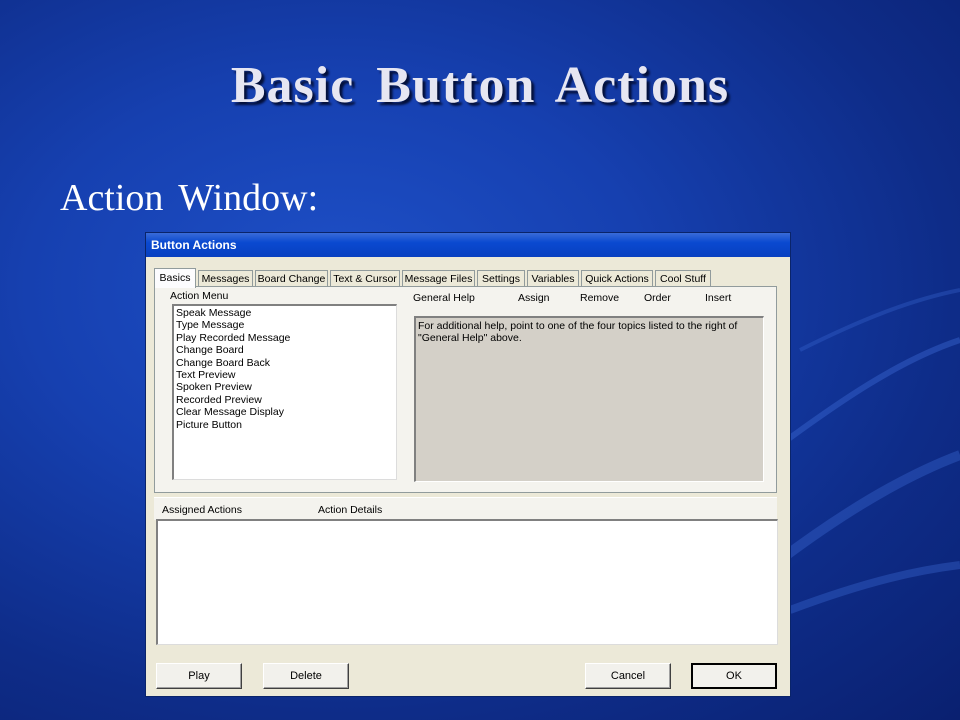  I want to click on list-item: Text Preview, so click(285, 375).